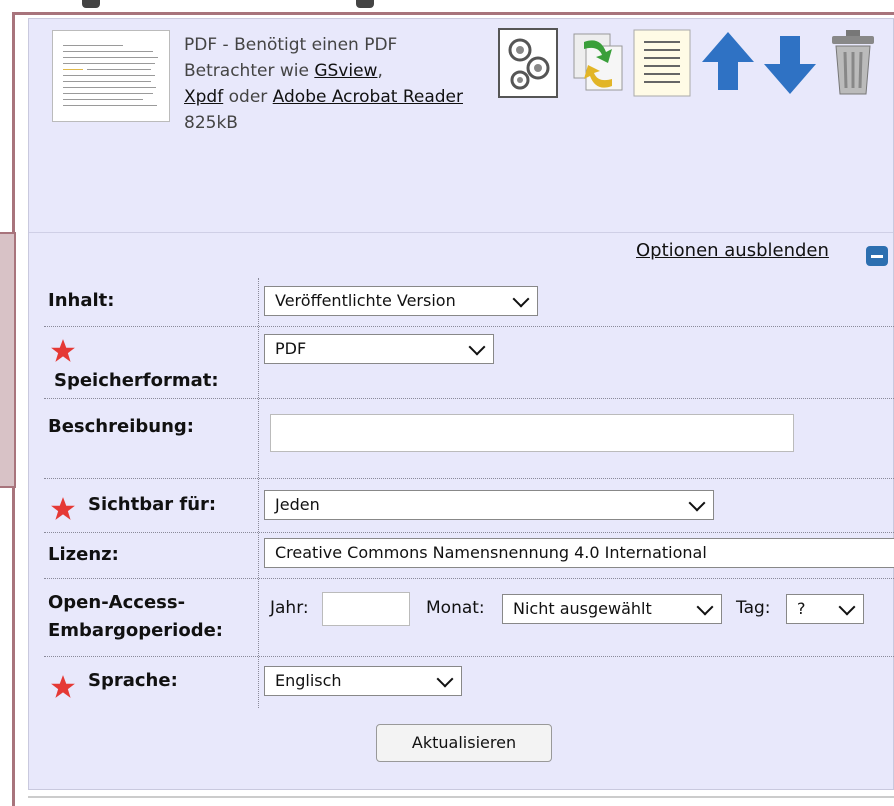 Image resolution: width=894 pixels, height=806 pixels. What do you see at coordinates (297, 504) in the screenshot?
I see `visible-value: Jeden` at bounding box center [297, 504].